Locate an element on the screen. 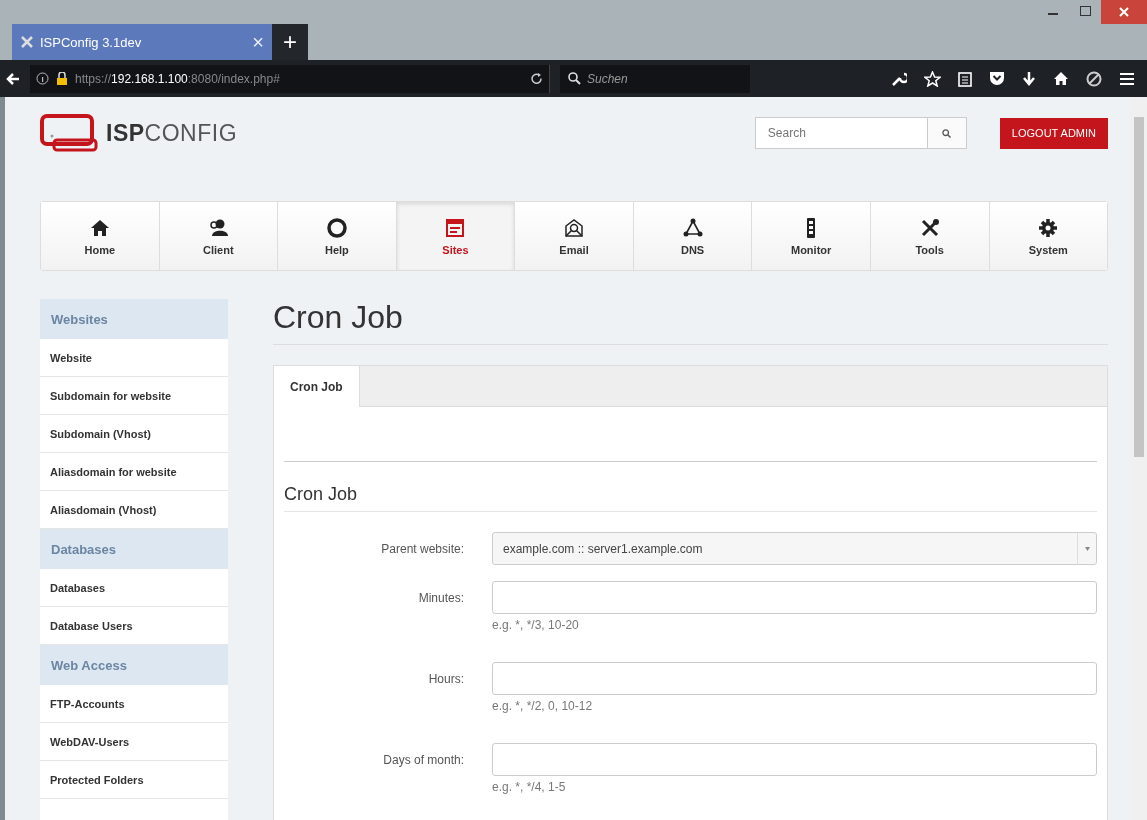  sidebar-item: WebDAV-Users is located at coordinates (134, 742).